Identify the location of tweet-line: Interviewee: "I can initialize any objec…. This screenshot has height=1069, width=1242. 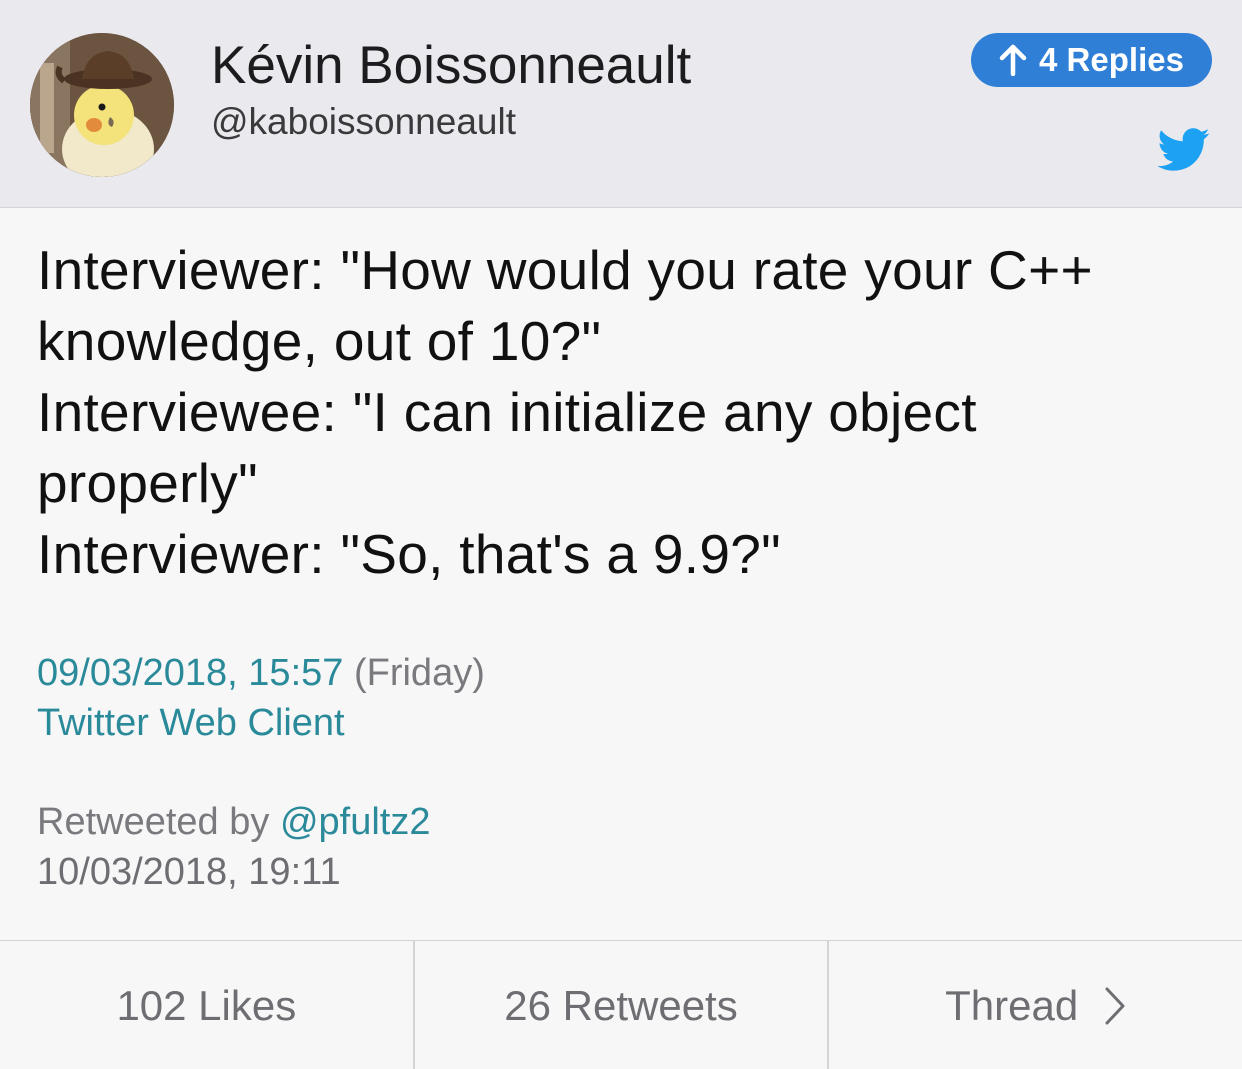
(507, 412).